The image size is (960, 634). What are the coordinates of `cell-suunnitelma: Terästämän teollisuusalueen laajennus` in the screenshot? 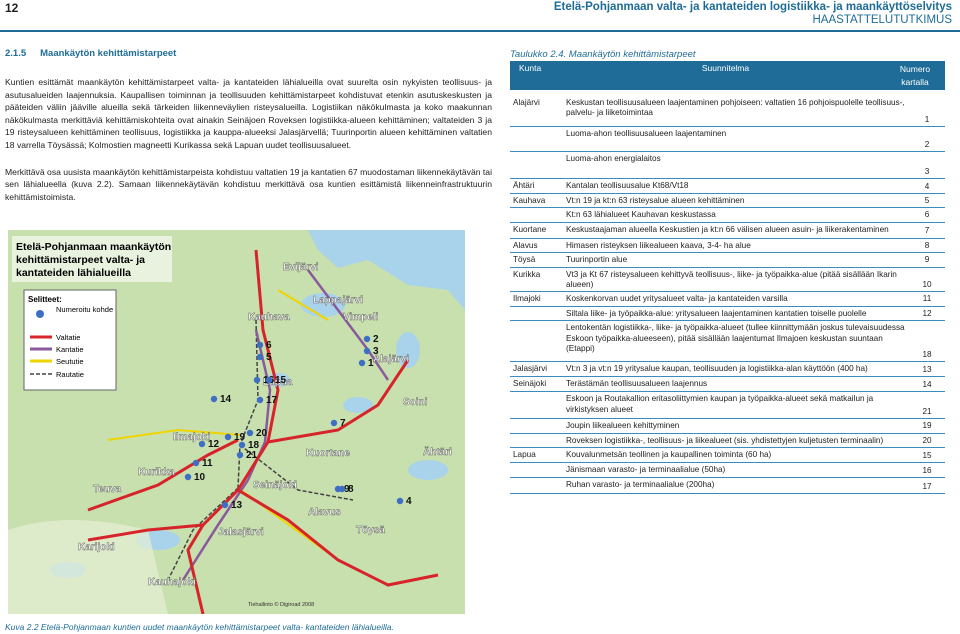 It's located at (637, 384).